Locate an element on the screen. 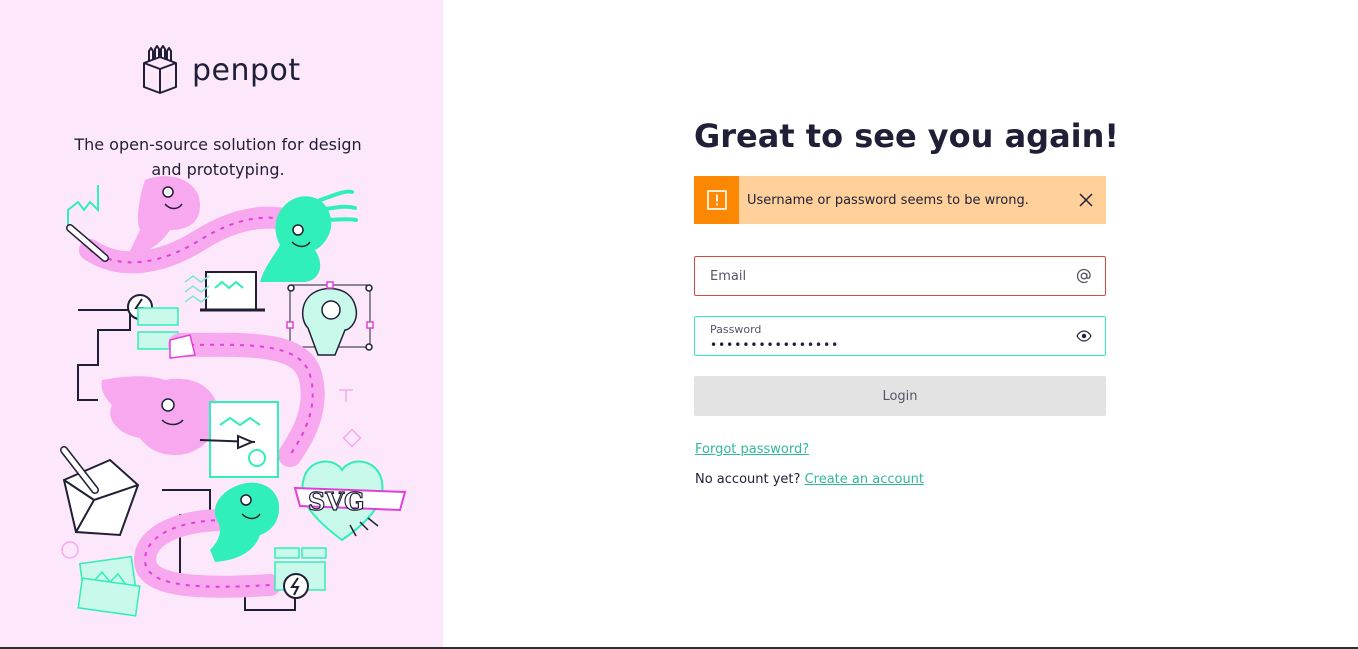 The height and width of the screenshot is (649, 1358). penpot-logo: penpot is located at coordinates (220, 70).